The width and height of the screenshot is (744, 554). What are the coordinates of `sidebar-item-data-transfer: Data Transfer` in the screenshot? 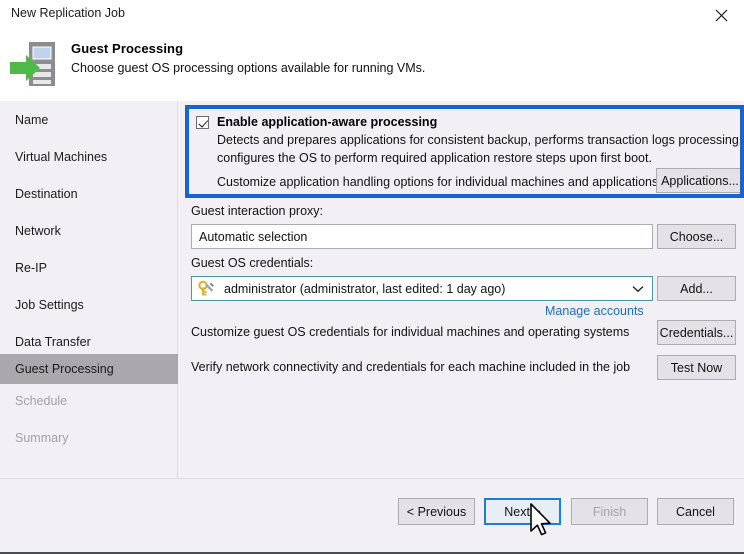 It's located at (89, 342).